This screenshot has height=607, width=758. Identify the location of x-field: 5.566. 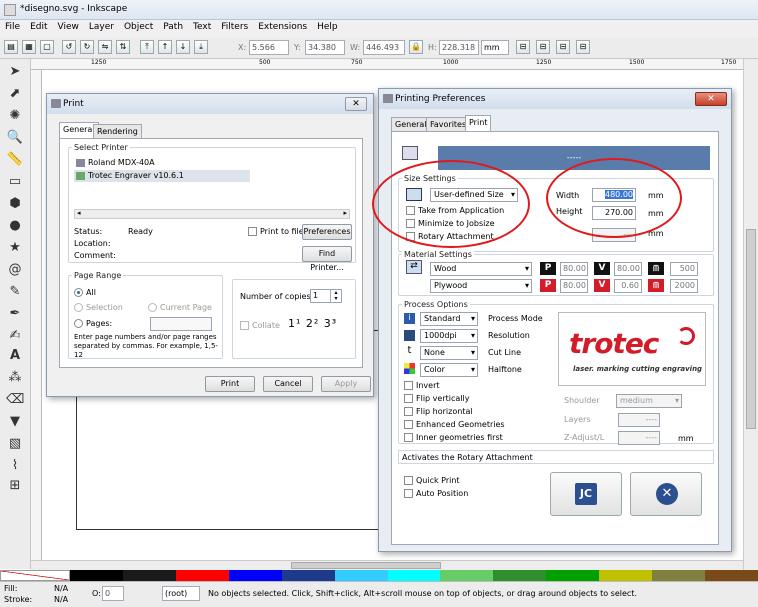
(269, 47).